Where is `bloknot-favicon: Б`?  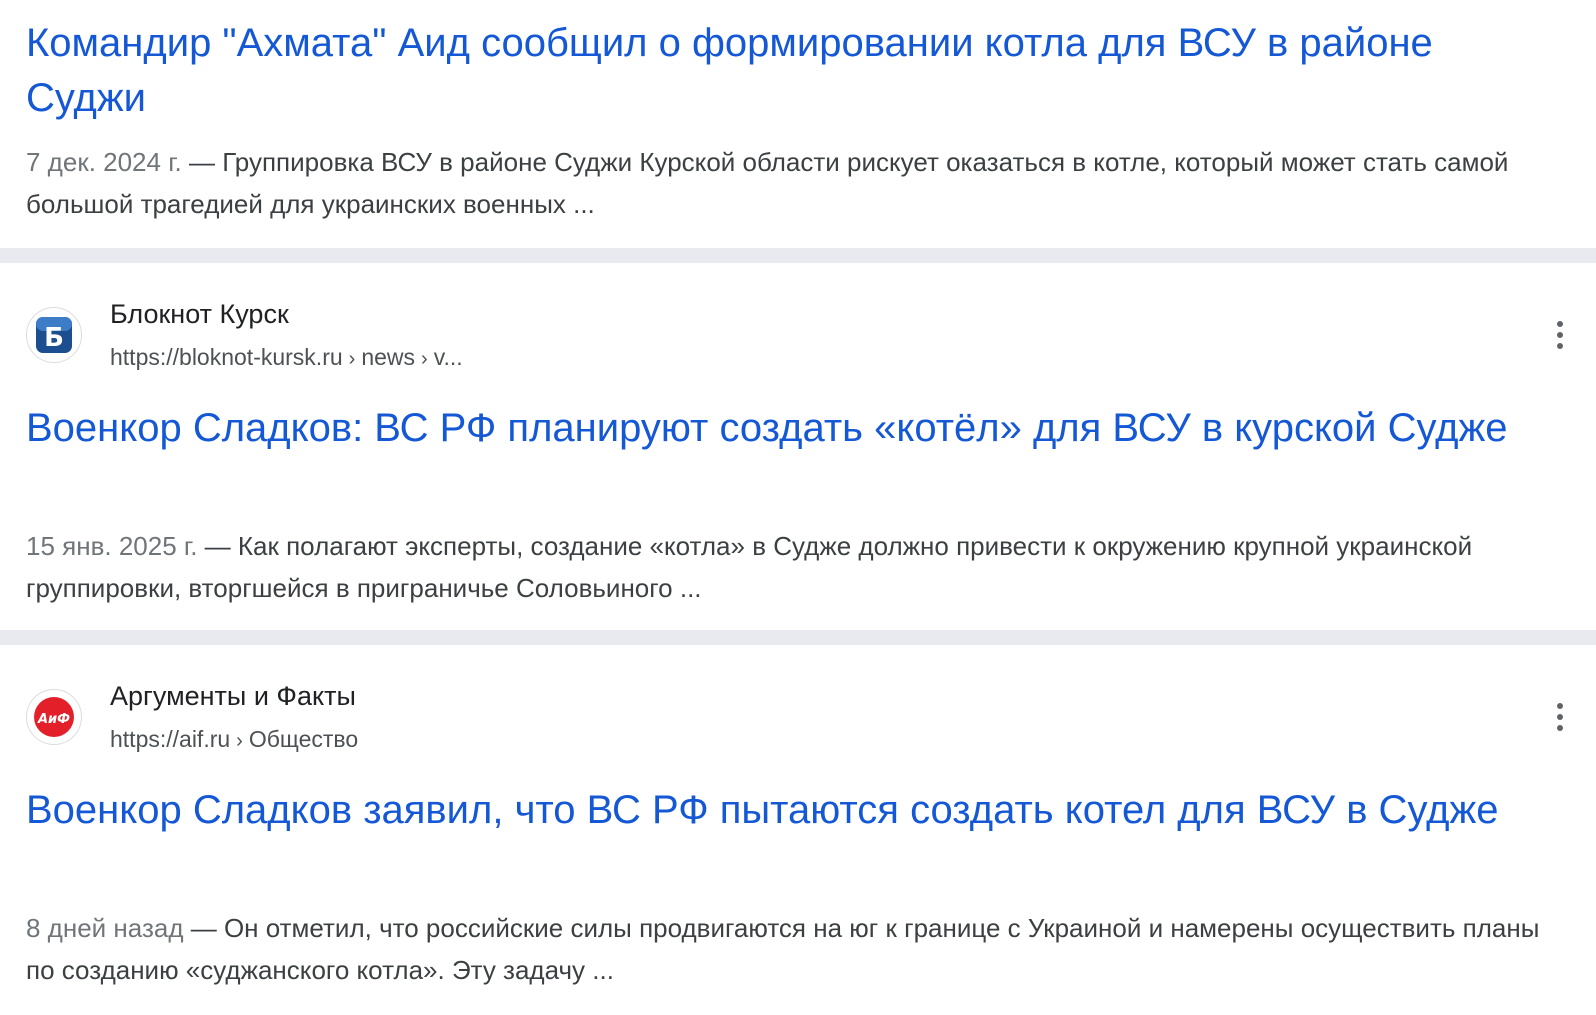
bloknot-favicon: Б is located at coordinates (54, 335).